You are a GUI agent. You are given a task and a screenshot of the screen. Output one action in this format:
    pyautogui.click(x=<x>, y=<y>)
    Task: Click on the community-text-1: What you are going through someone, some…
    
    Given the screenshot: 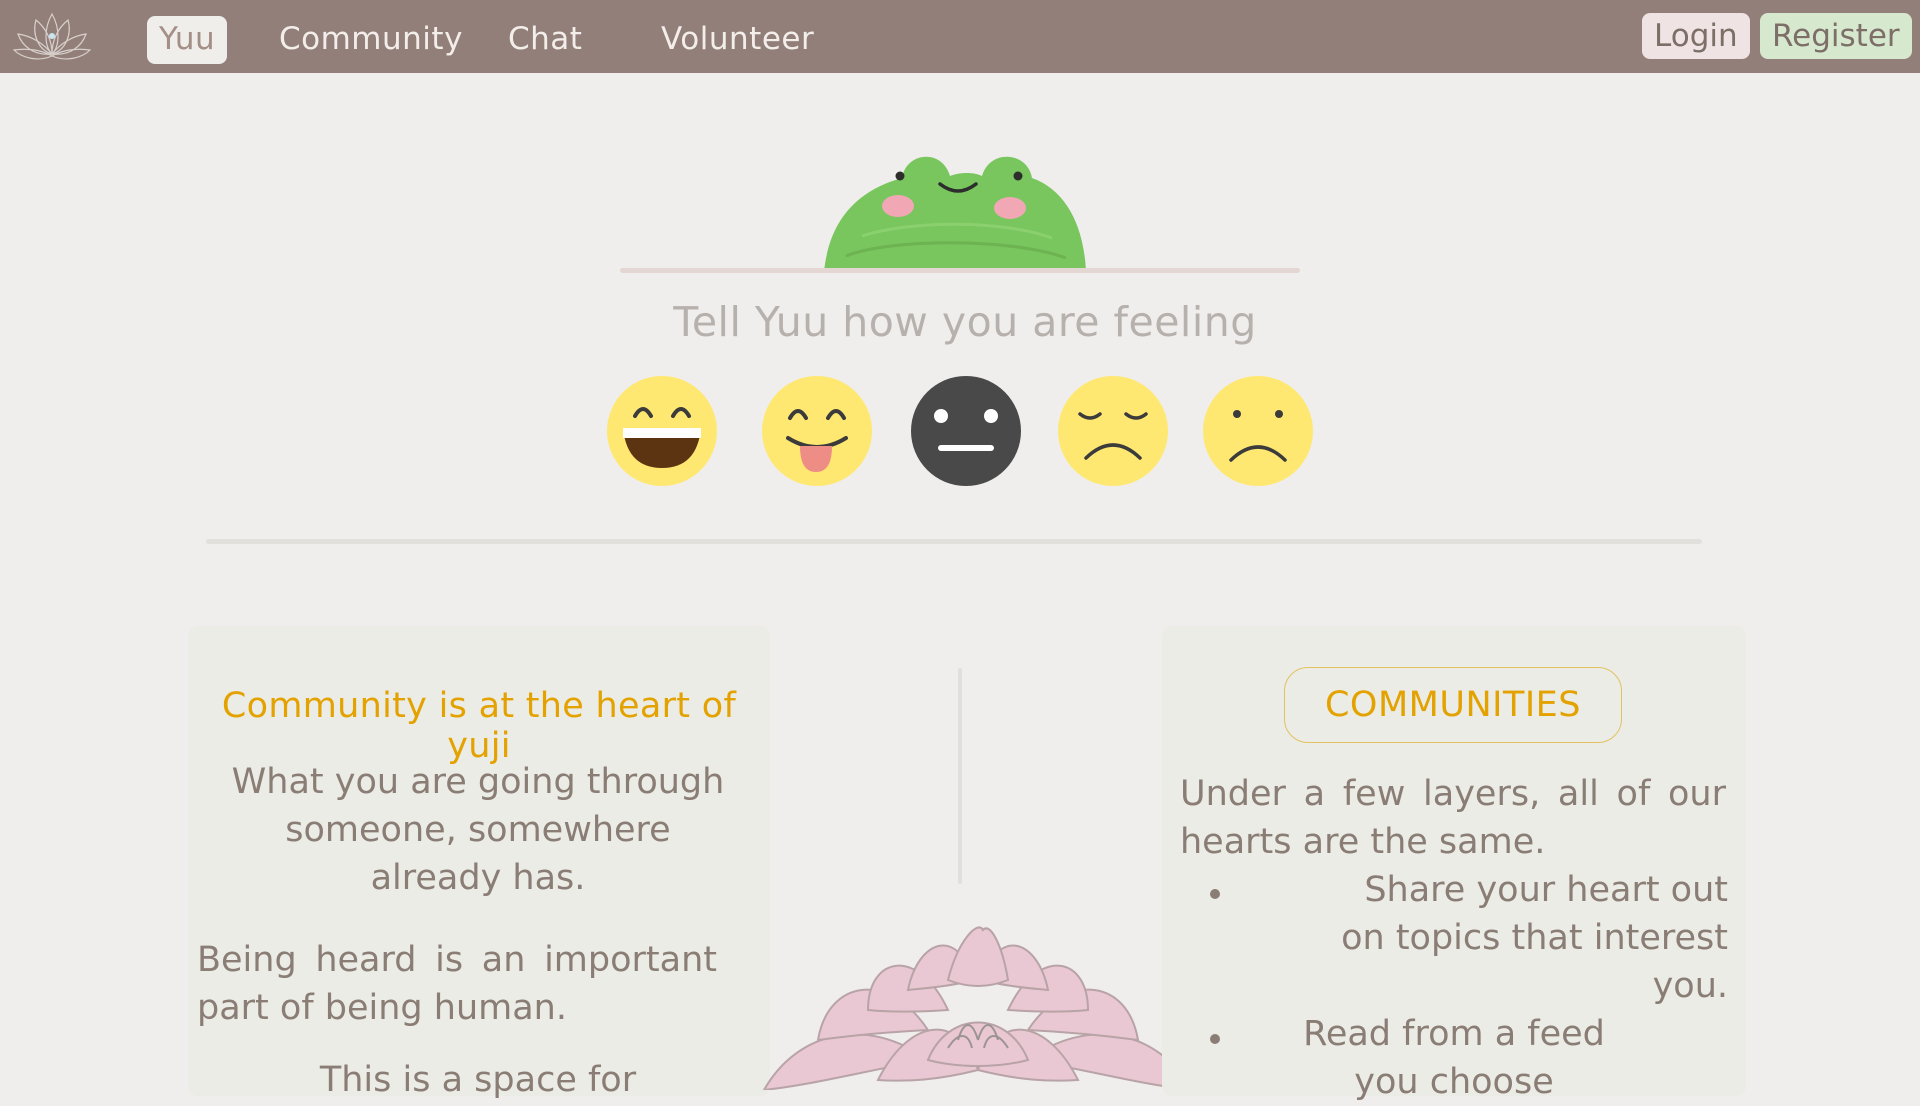 What is the action you would take?
    pyautogui.click(x=478, y=830)
    